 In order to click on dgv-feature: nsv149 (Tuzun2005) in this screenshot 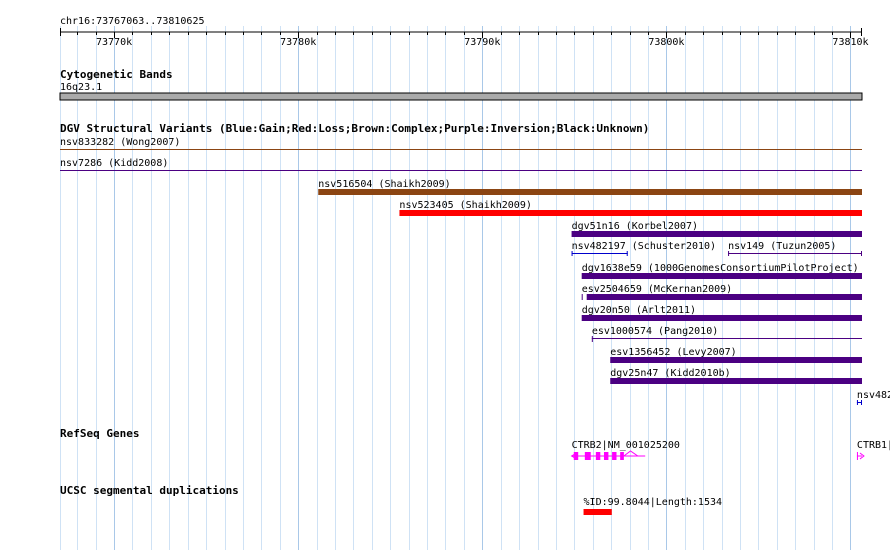, I will do `click(795, 248)`.